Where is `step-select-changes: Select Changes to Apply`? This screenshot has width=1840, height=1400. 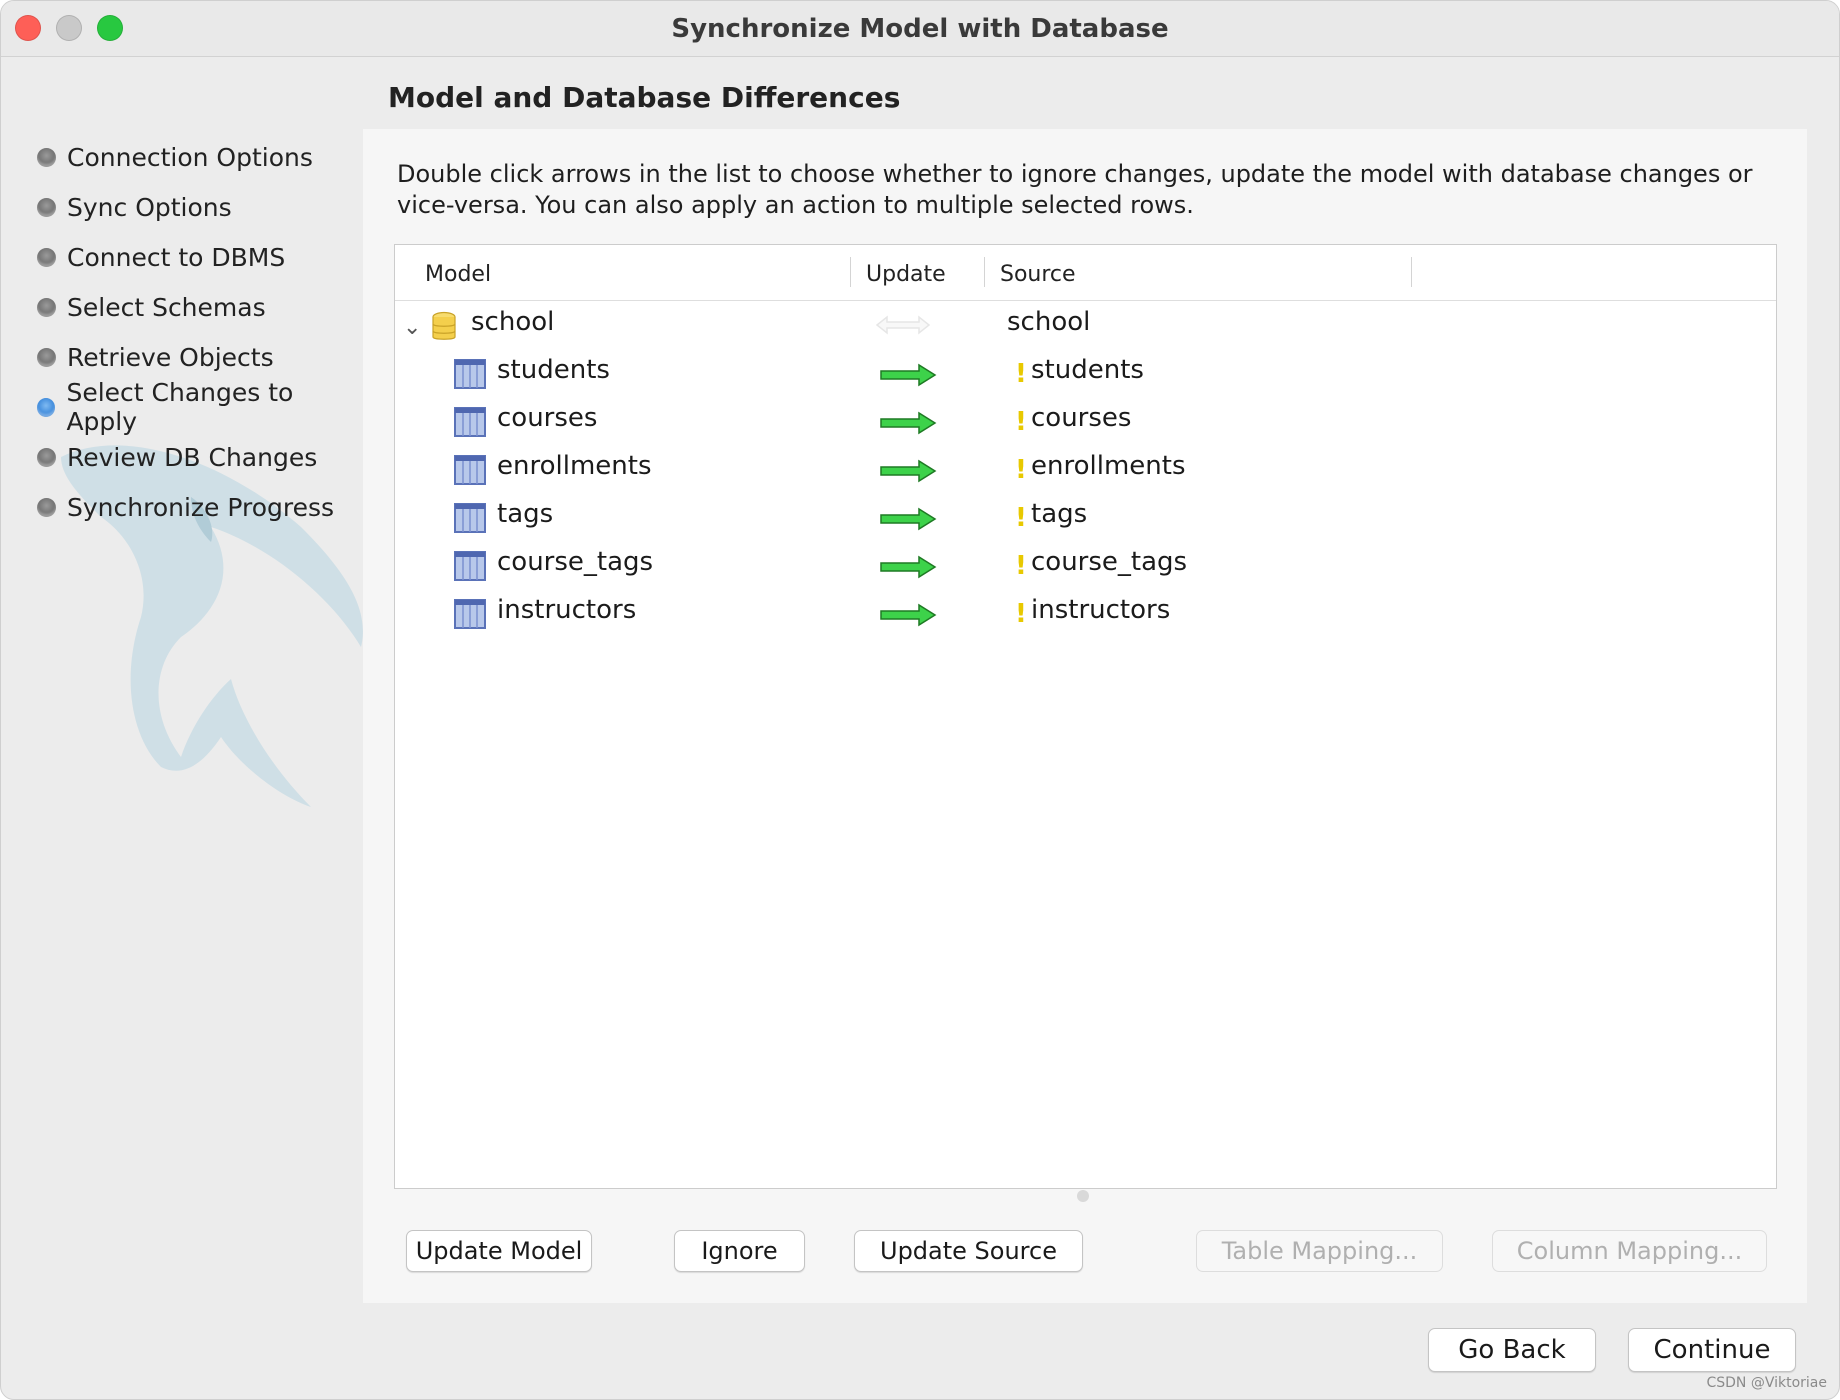 step-select-changes: Select Changes to Apply is located at coordinates (200, 407).